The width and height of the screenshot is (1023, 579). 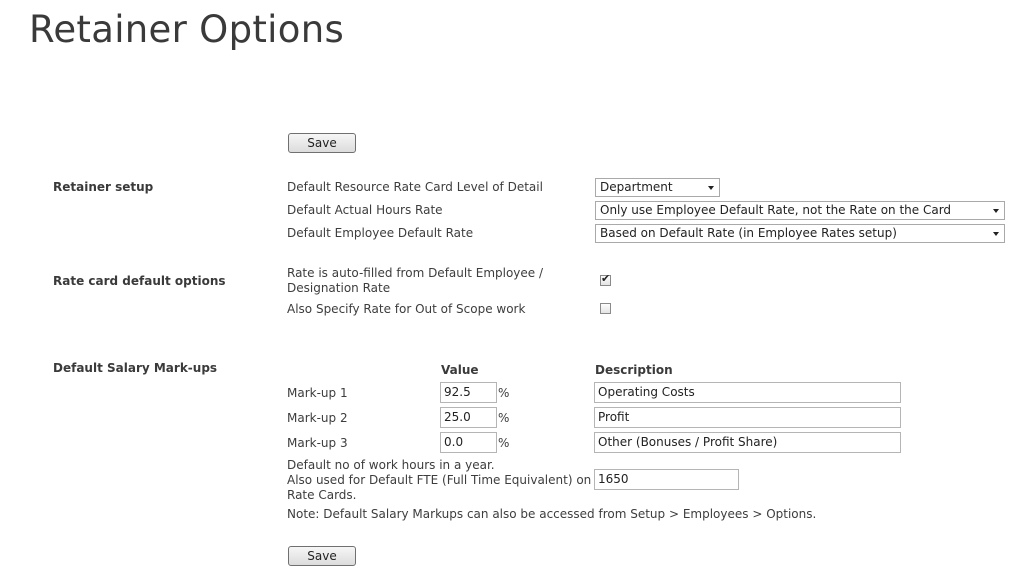 I want to click on save-button-top: Save, so click(x=322, y=143).